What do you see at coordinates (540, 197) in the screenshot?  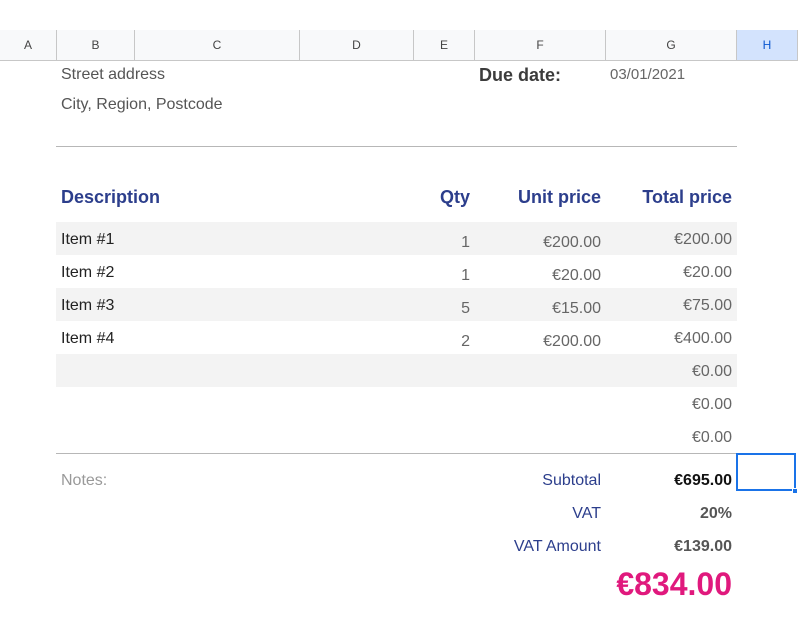 I see `header-unit-price: Unit price` at bounding box center [540, 197].